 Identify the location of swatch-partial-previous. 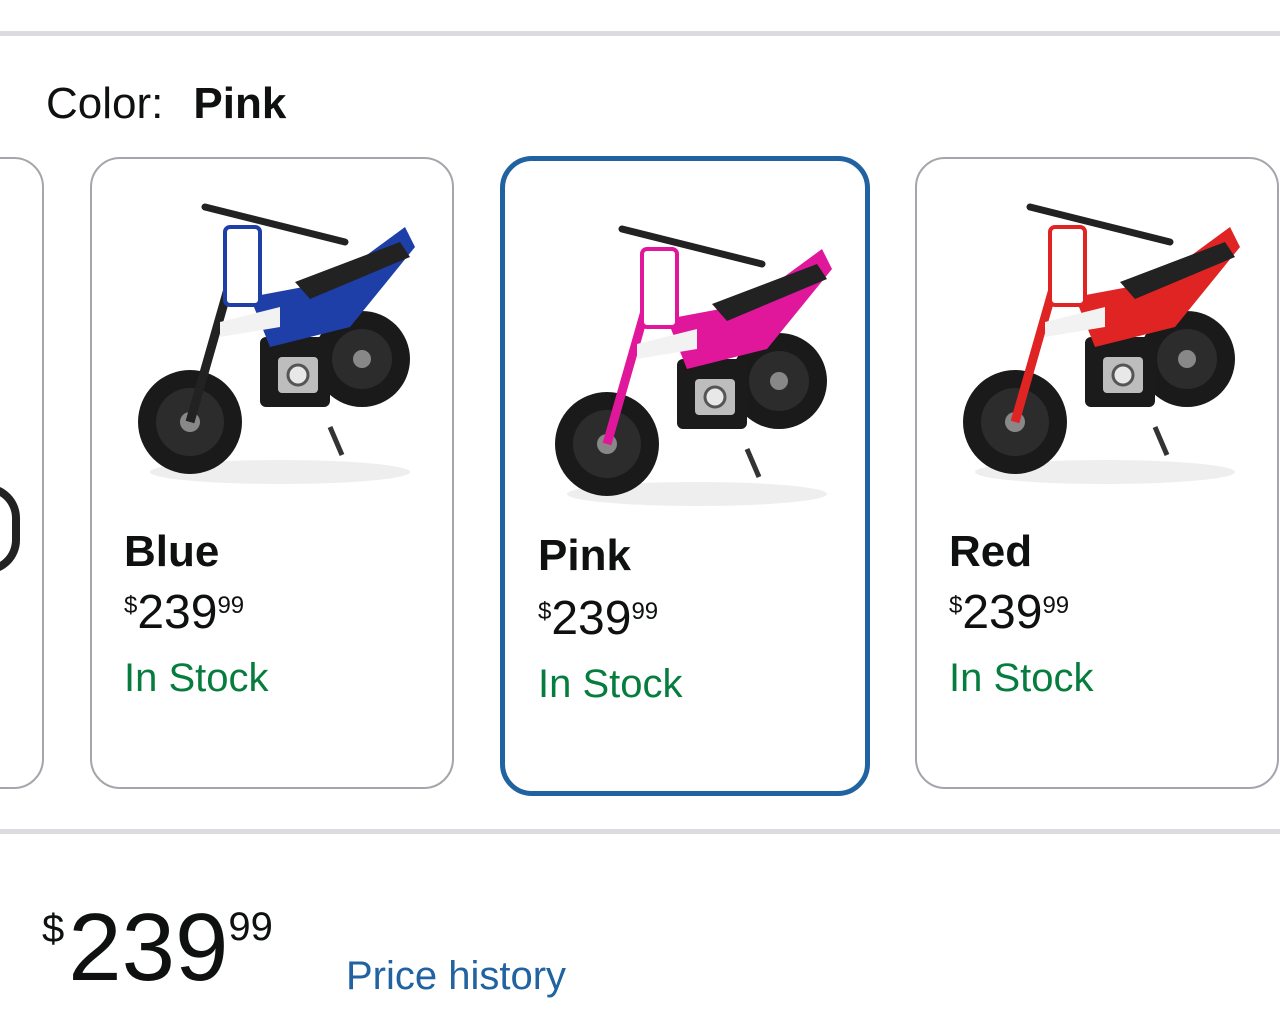
(22, 473).